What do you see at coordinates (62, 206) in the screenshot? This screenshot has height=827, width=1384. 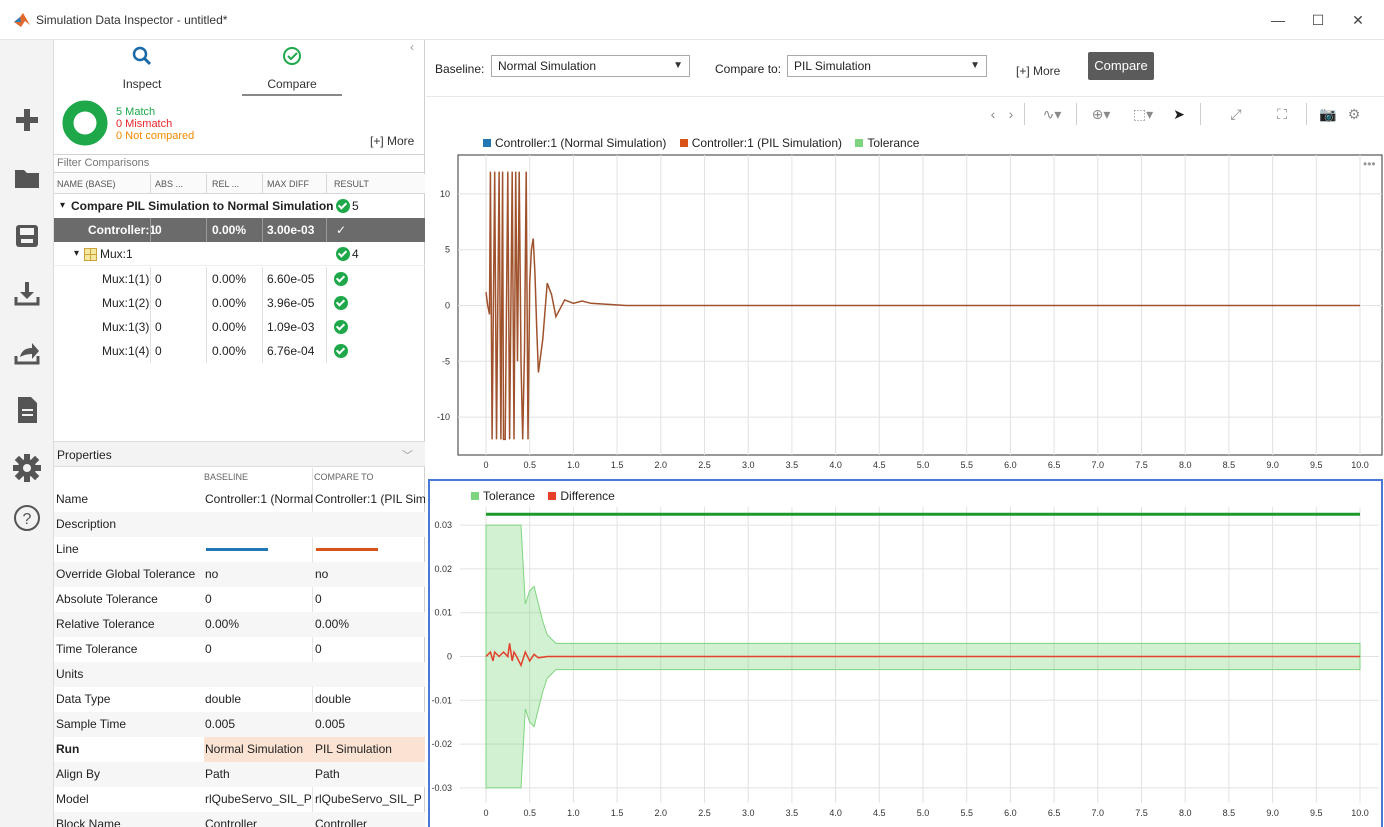 I see `expand-group-icon: ▾` at bounding box center [62, 206].